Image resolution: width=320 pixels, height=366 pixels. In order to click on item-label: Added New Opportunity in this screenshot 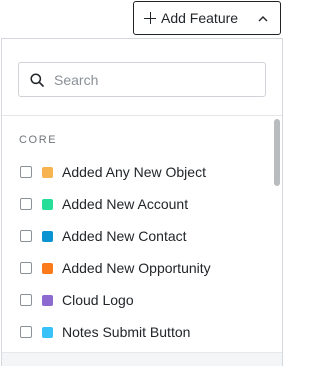, I will do `click(136, 268)`.